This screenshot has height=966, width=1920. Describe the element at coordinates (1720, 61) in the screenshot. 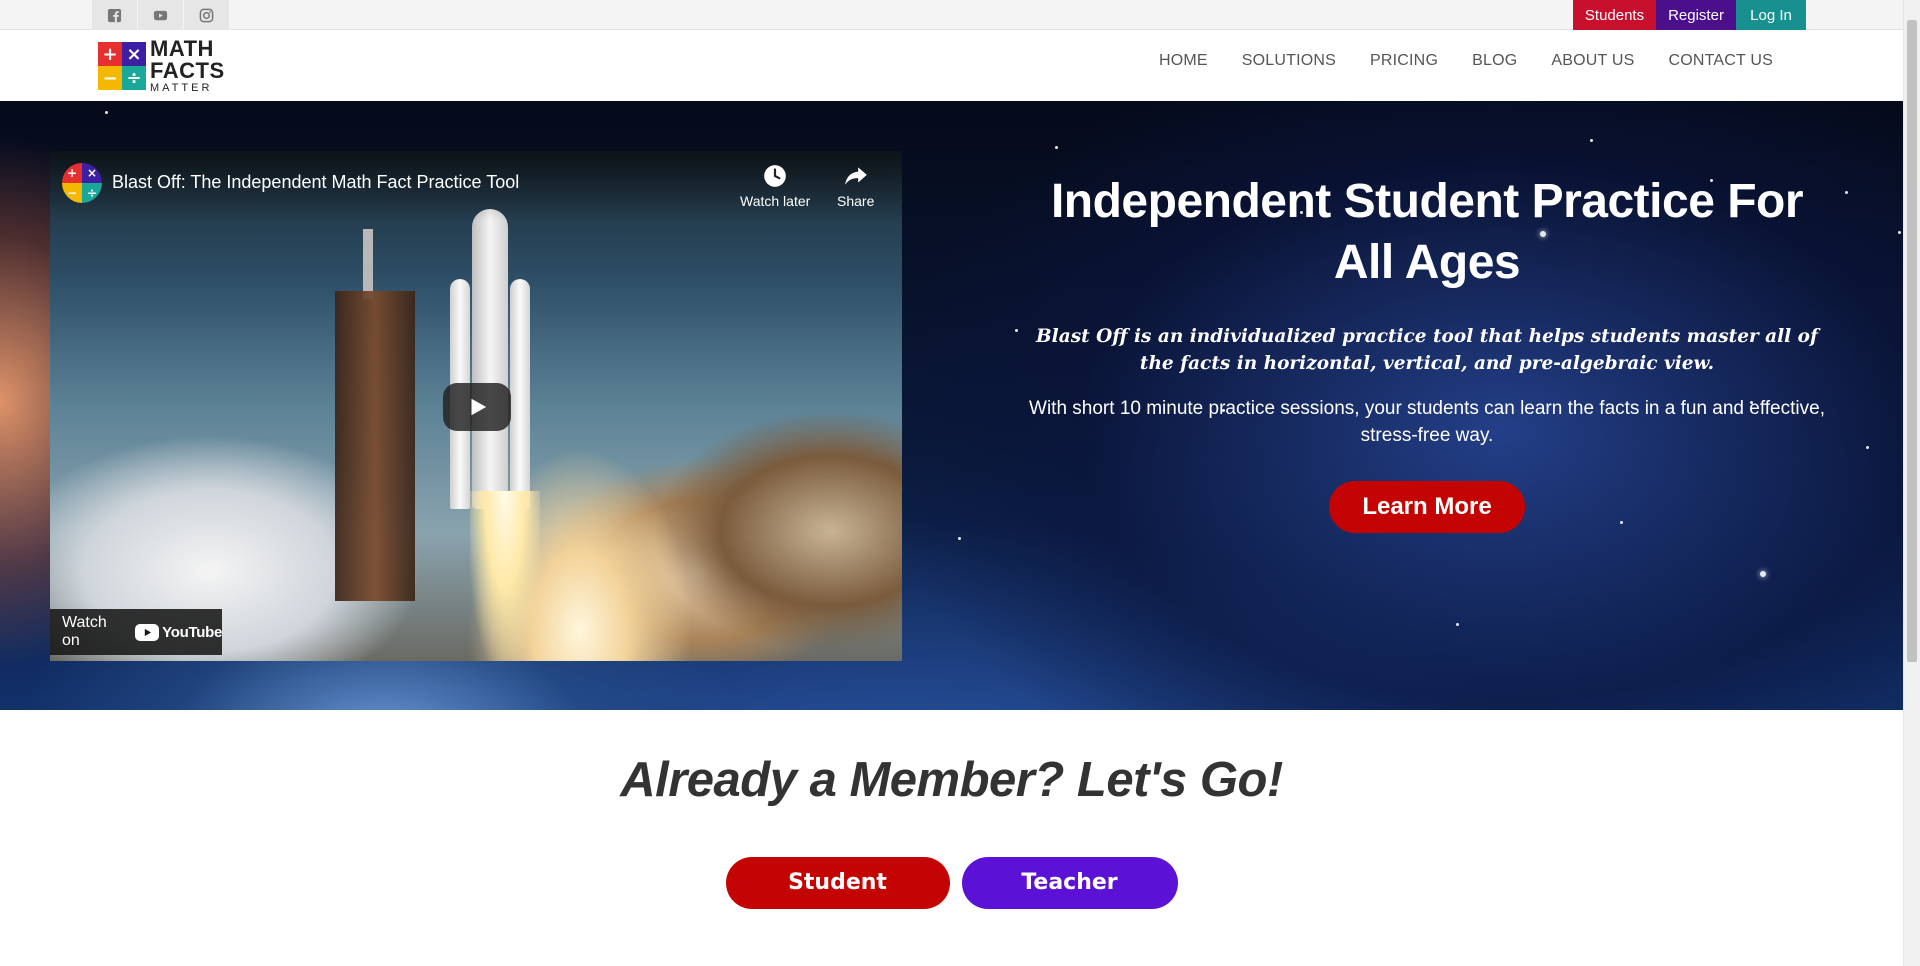

I see `nav-contact-us: CONTACT US` at that location.